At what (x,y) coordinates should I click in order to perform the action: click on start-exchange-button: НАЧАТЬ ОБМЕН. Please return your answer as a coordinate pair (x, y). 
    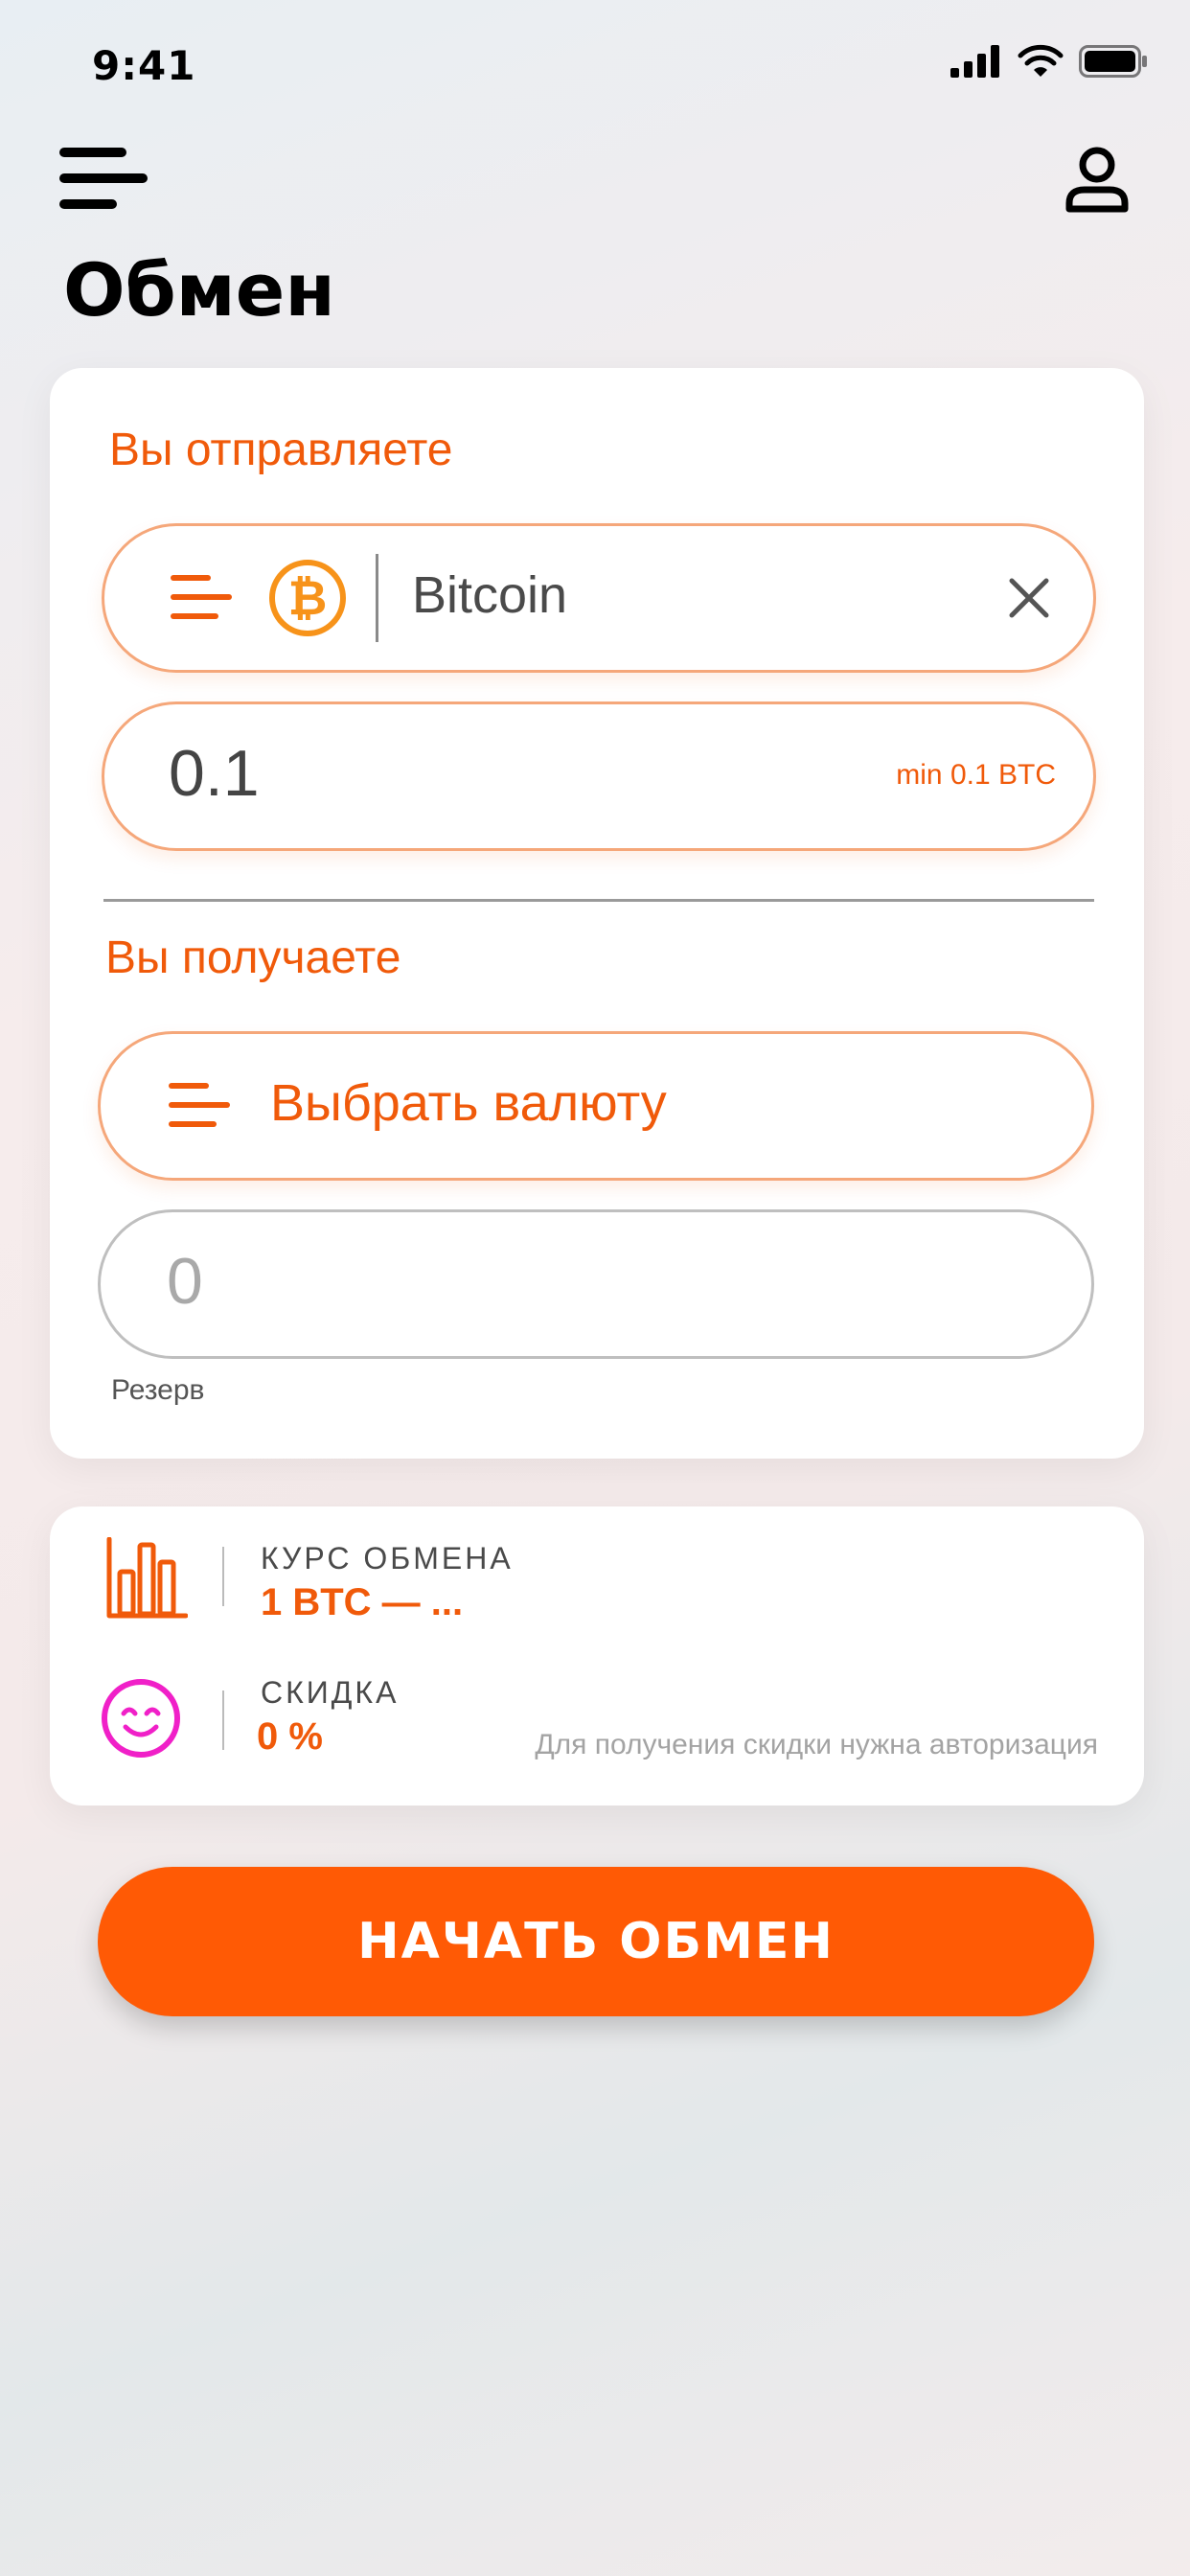
    Looking at the image, I should click on (596, 1941).